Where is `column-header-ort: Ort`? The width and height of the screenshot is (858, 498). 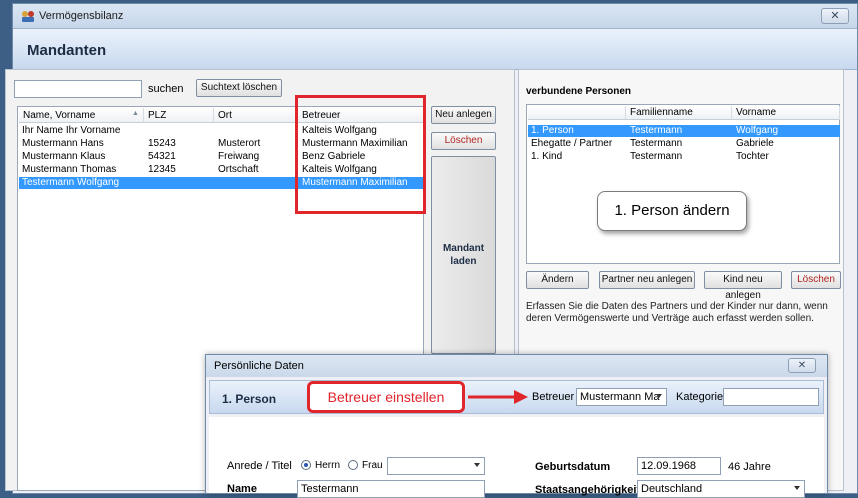
column-header-ort: Ort is located at coordinates (256, 115).